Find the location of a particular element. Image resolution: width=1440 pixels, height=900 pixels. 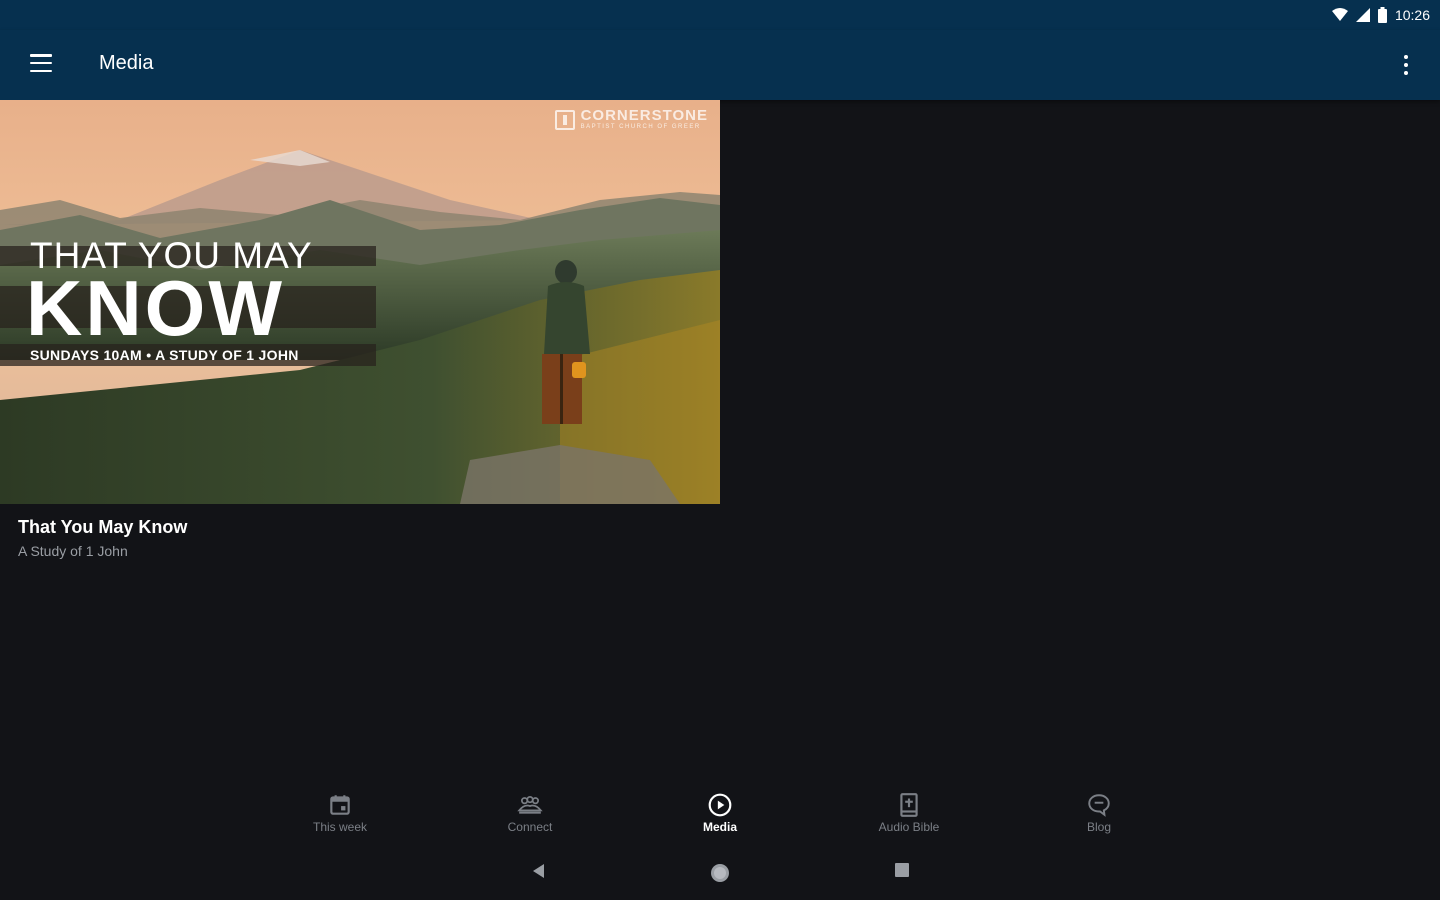

play-circle-icon is located at coordinates (720, 805).